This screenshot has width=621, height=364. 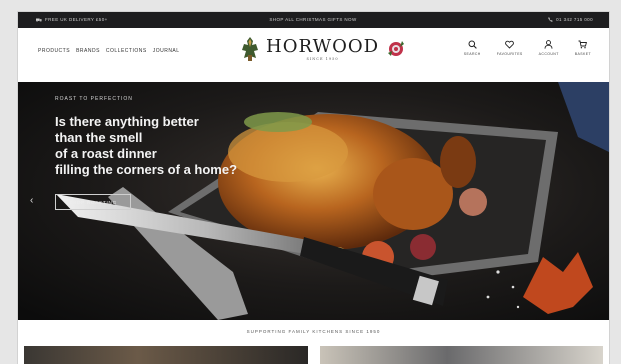 I want to click on account-button: Account, so click(x=549, y=48).